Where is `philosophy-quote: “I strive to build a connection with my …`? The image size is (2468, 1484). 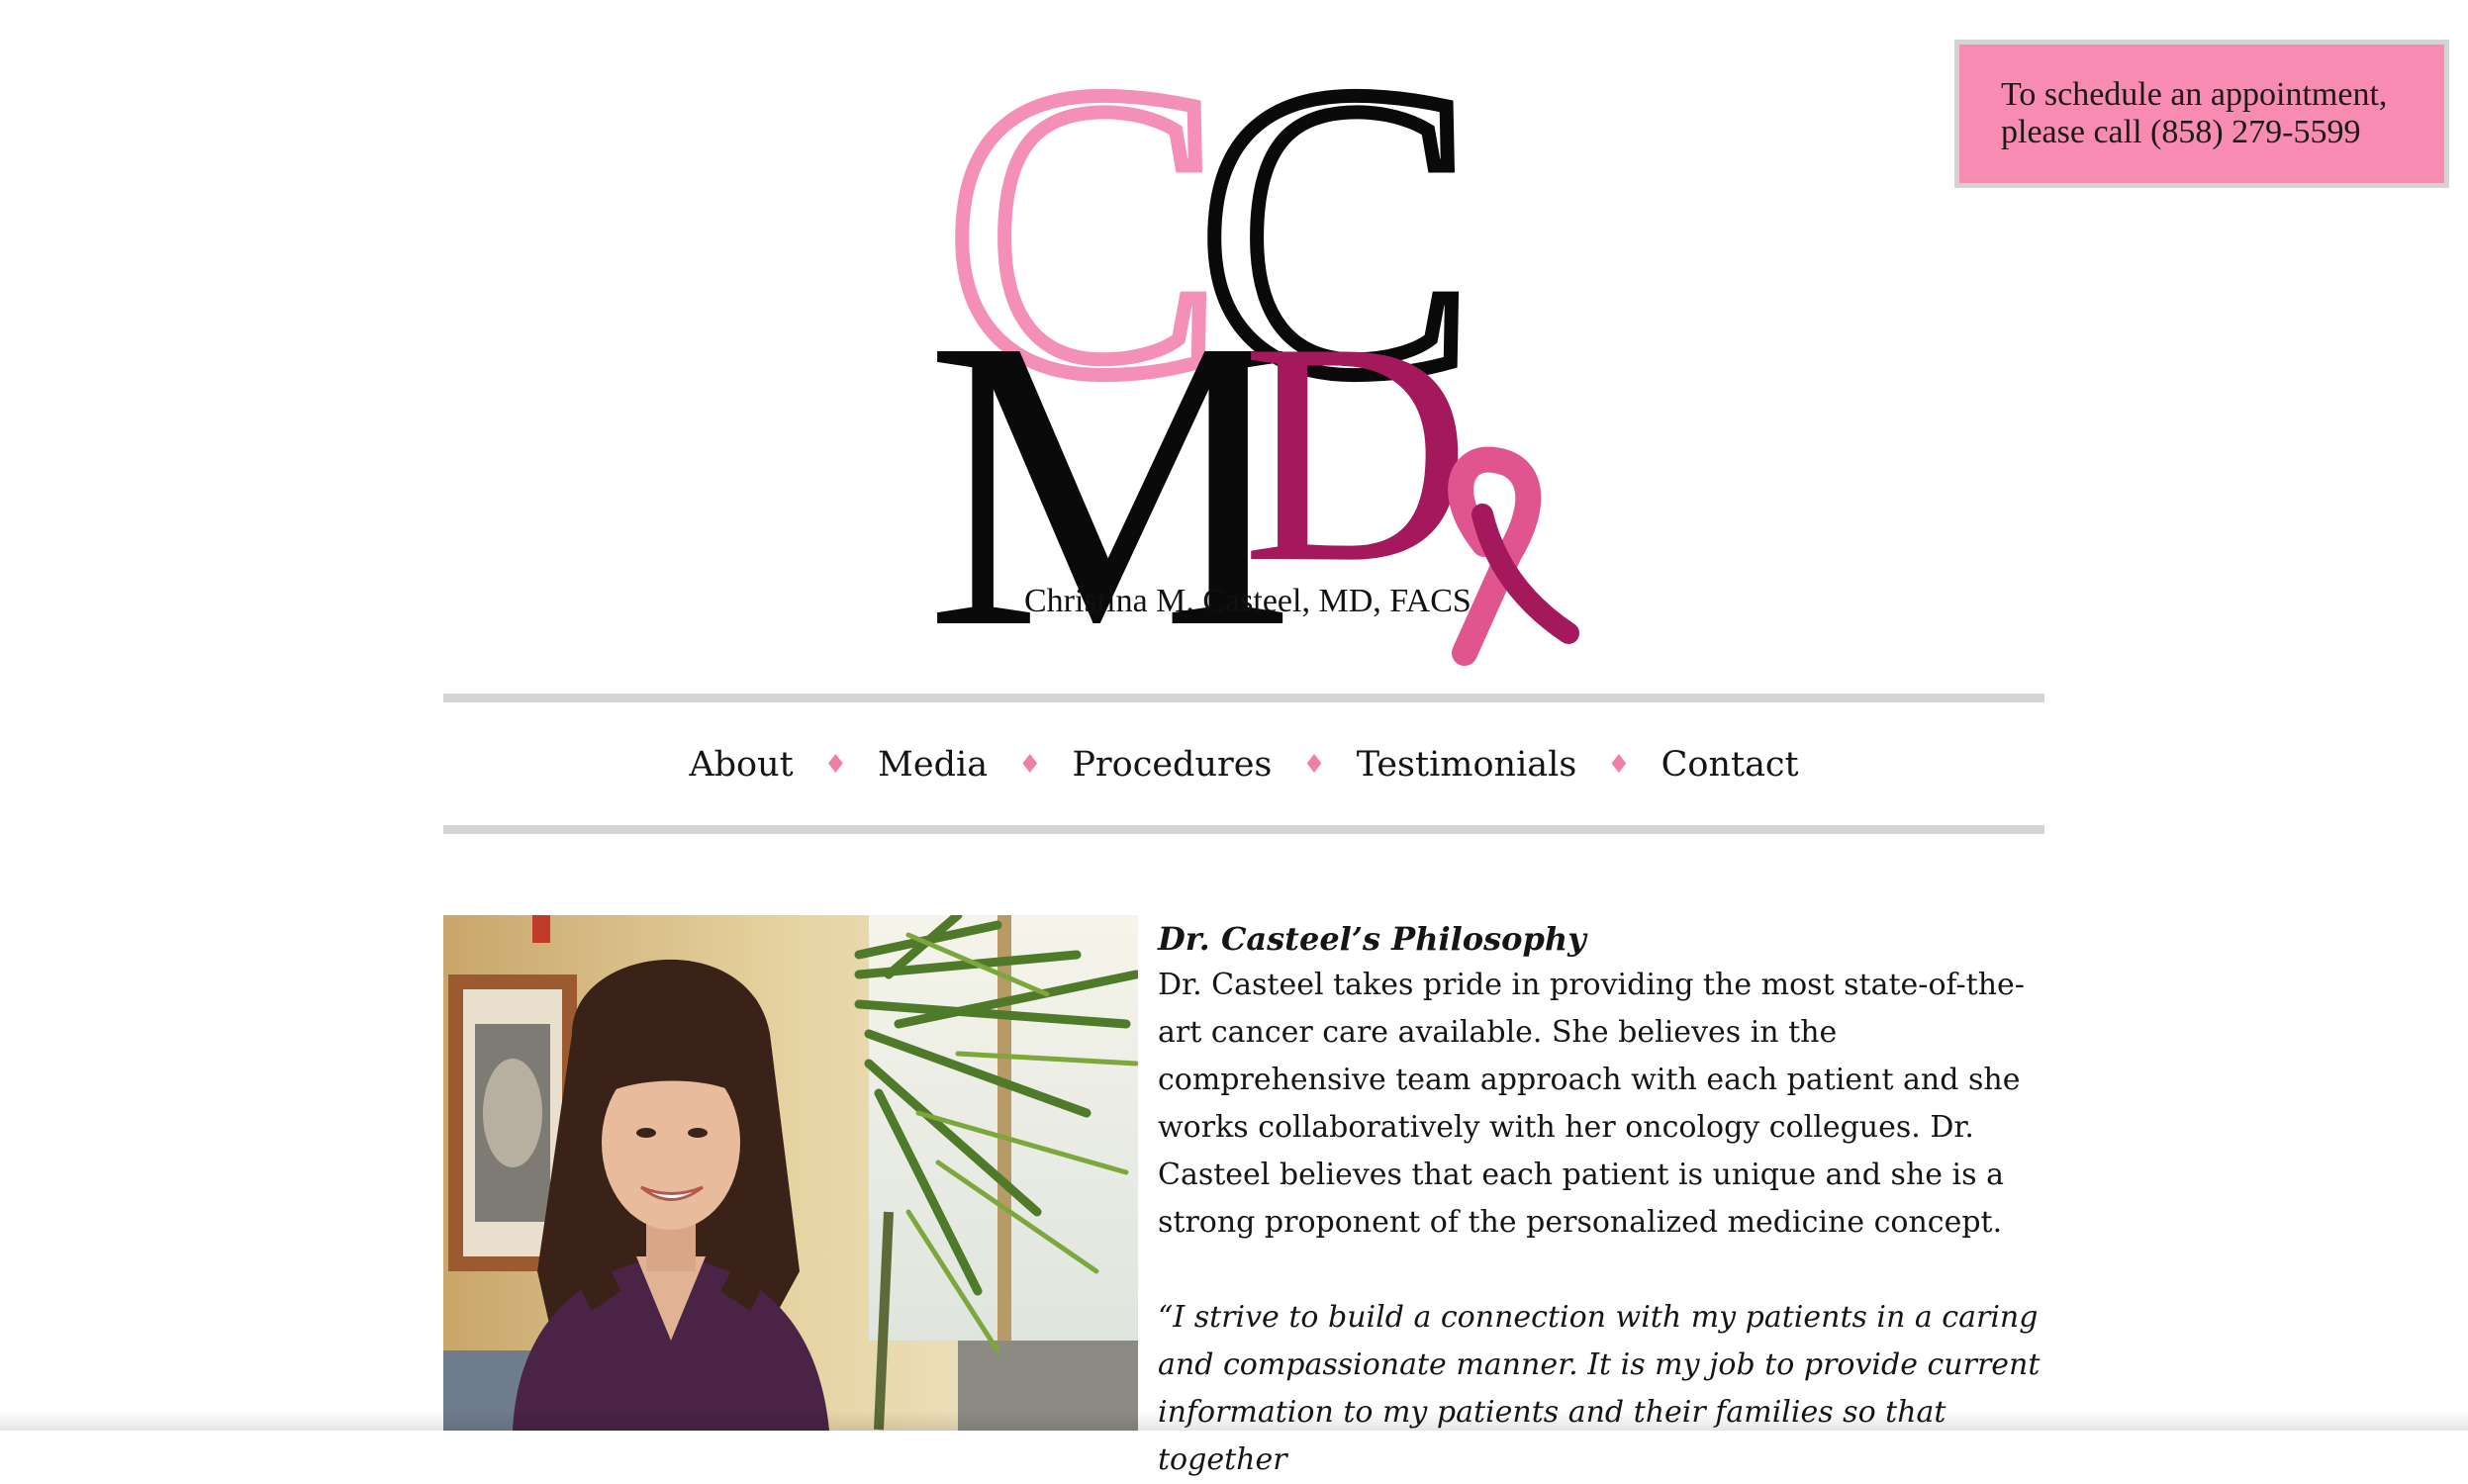
philosophy-quote: “I strive to build a connection with my … is located at coordinates (1599, 1388).